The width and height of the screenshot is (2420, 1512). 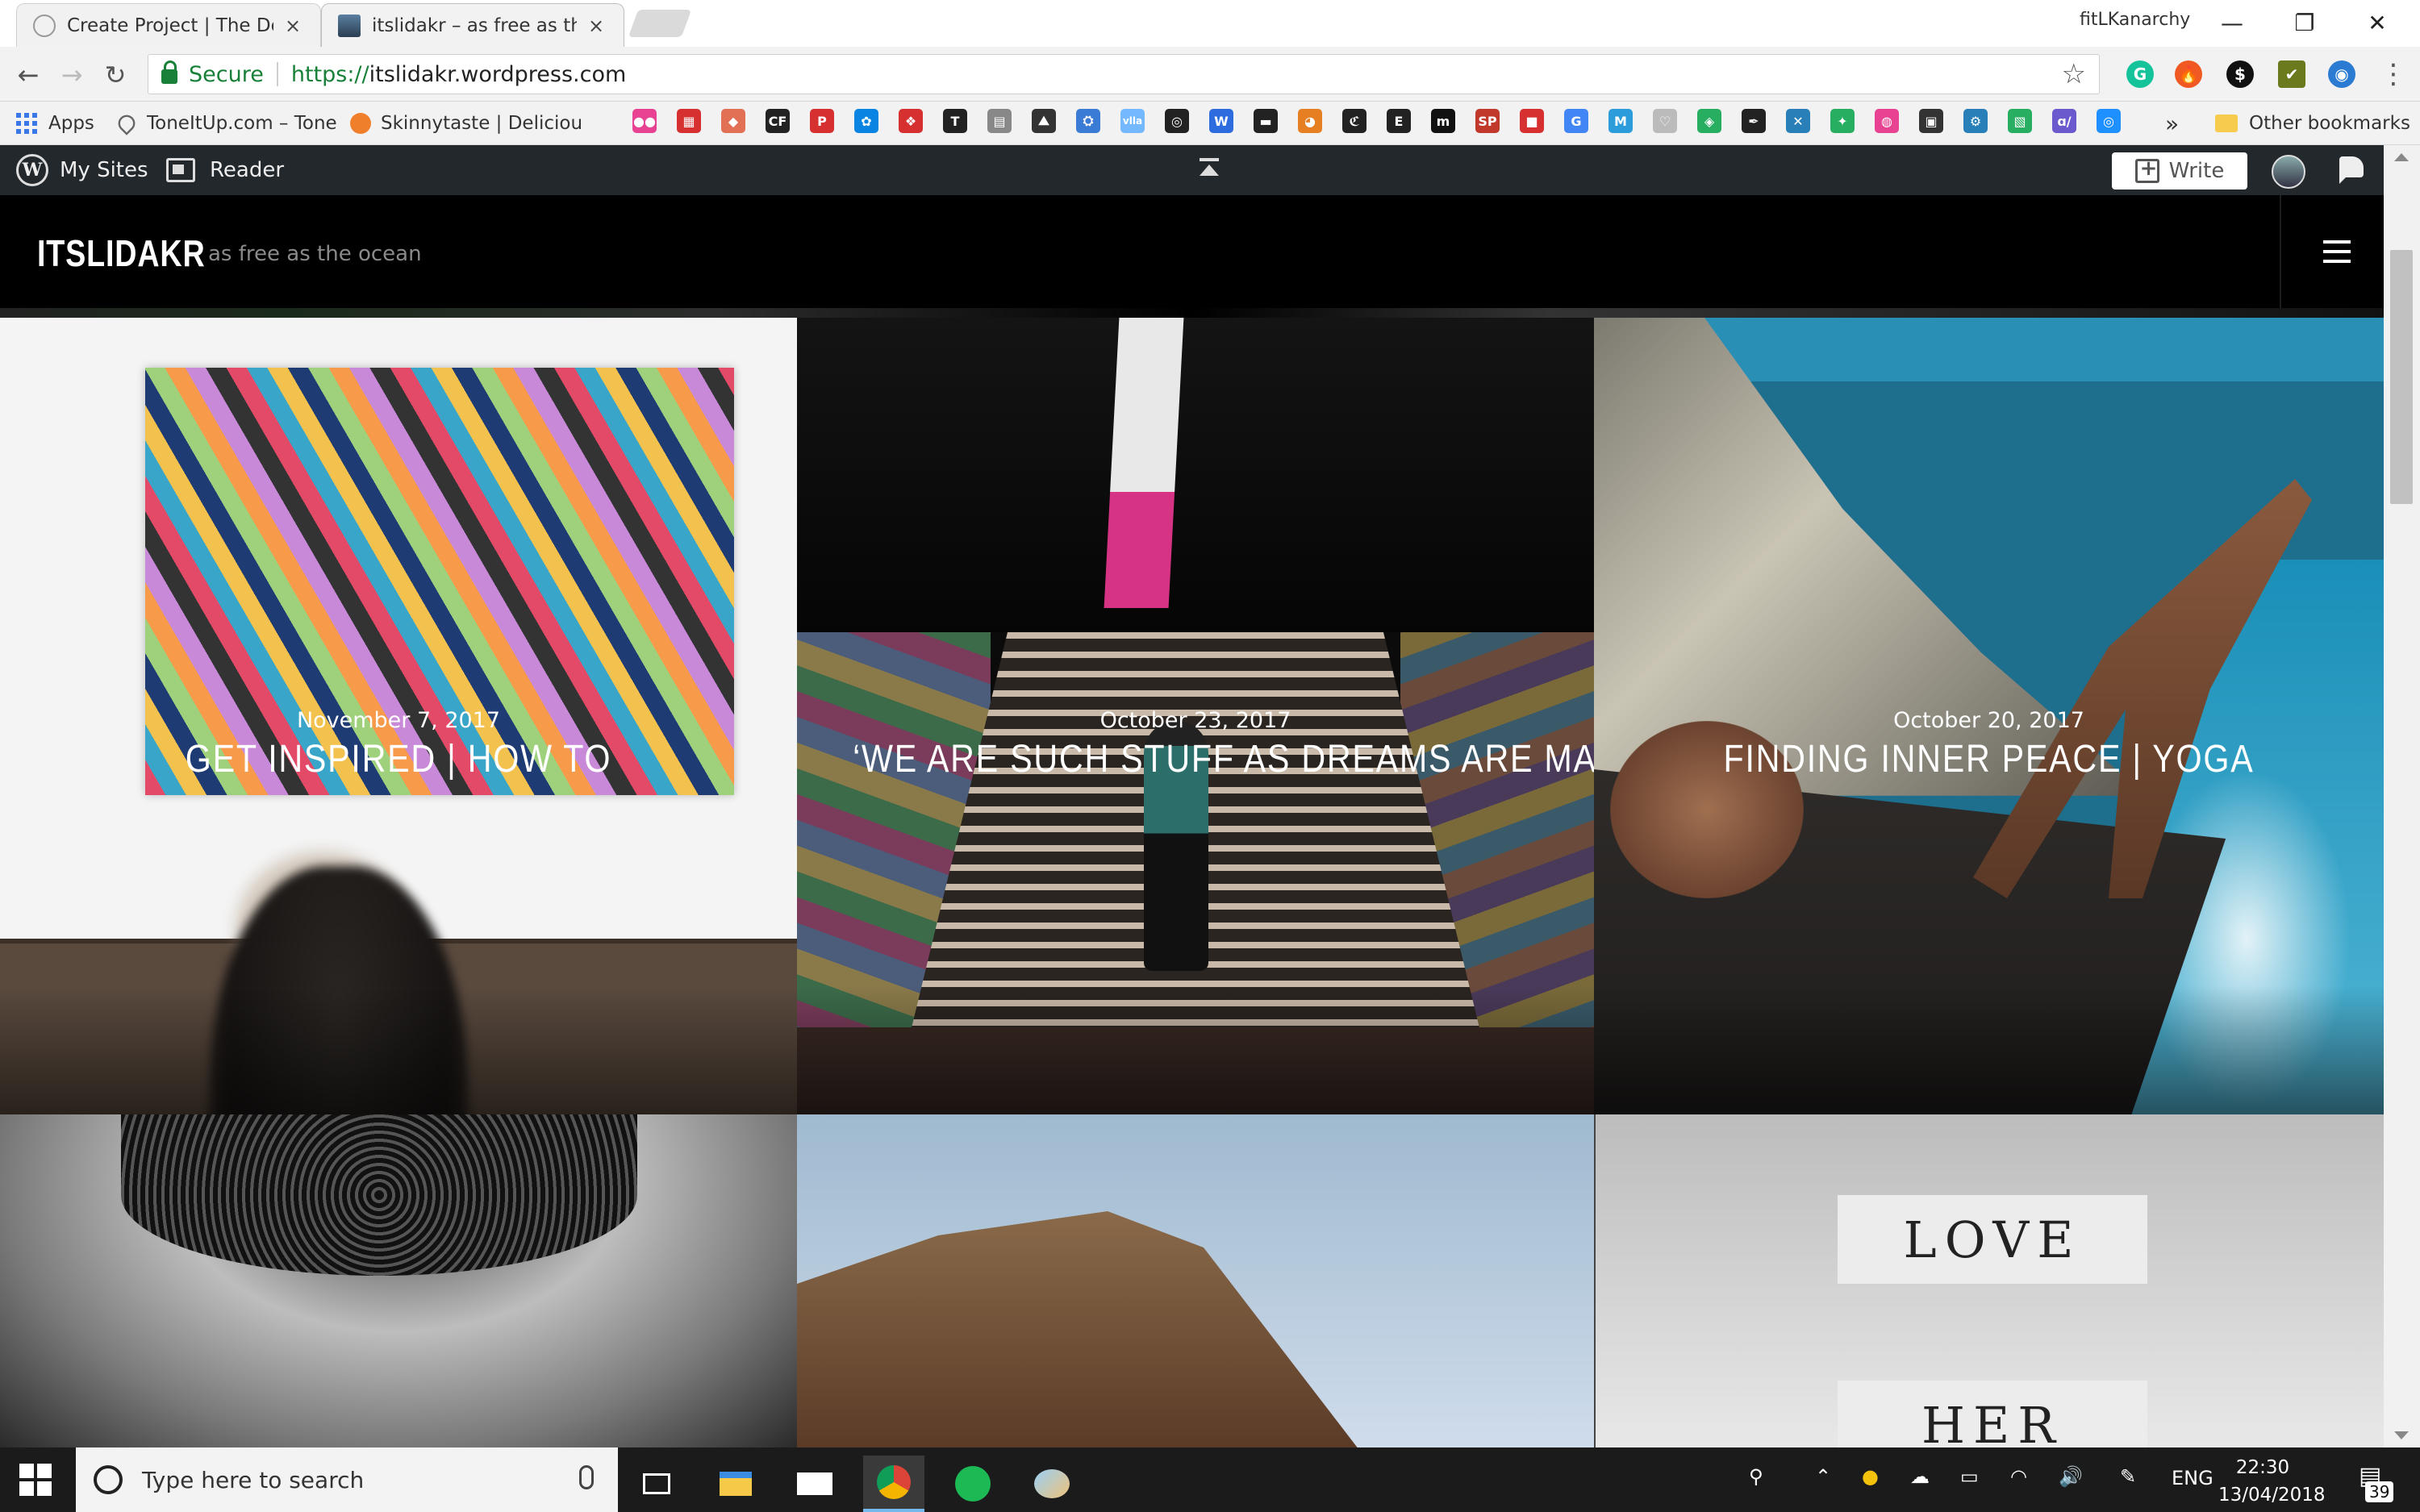 What do you see at coordinates (2188, 74) in the screenshot?
I see `flame-icon: 🔥` at bounding box center [2188, 74].